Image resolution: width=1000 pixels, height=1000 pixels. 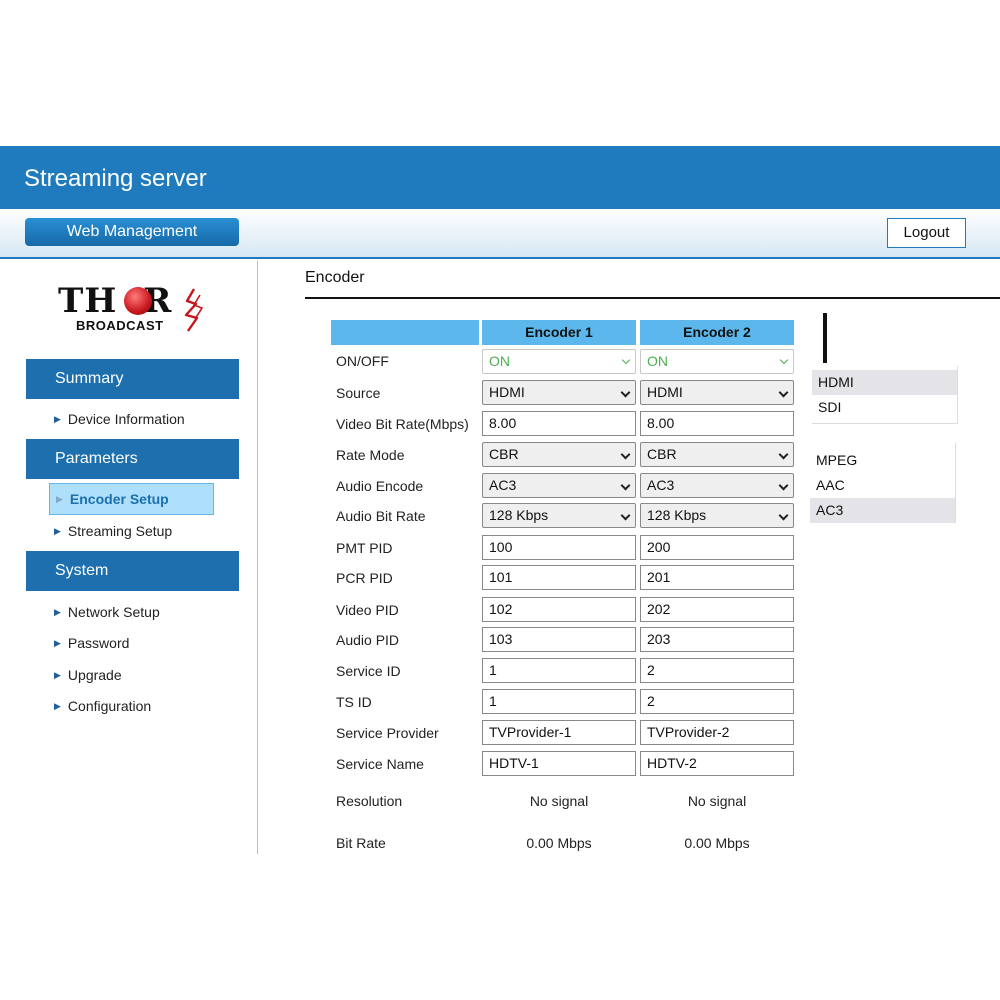 What do you see at coordinates (559, 609) in the screenshot?
I see `encoder1-video-pid-input: 102` at bounding box center [559, 609].